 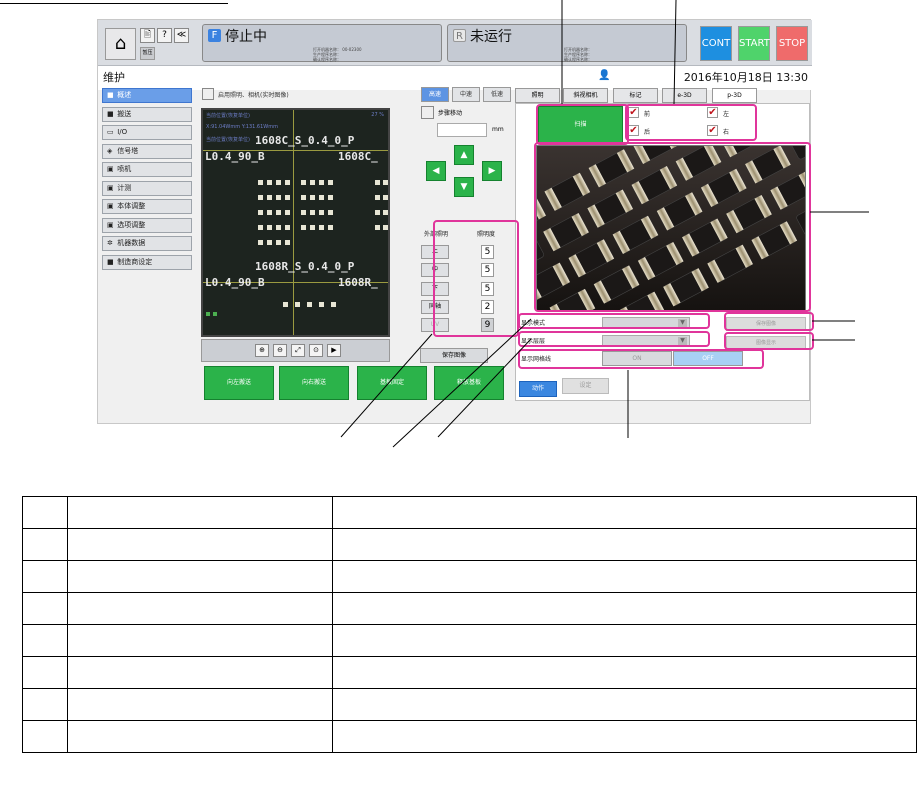 What do you see at coordinates (567, 43) in the screenshot?
I see `status-rear: R 未运行 打开机器名称： 生产程序名称： 确认程序名称：` at bounding box center [567, 43].